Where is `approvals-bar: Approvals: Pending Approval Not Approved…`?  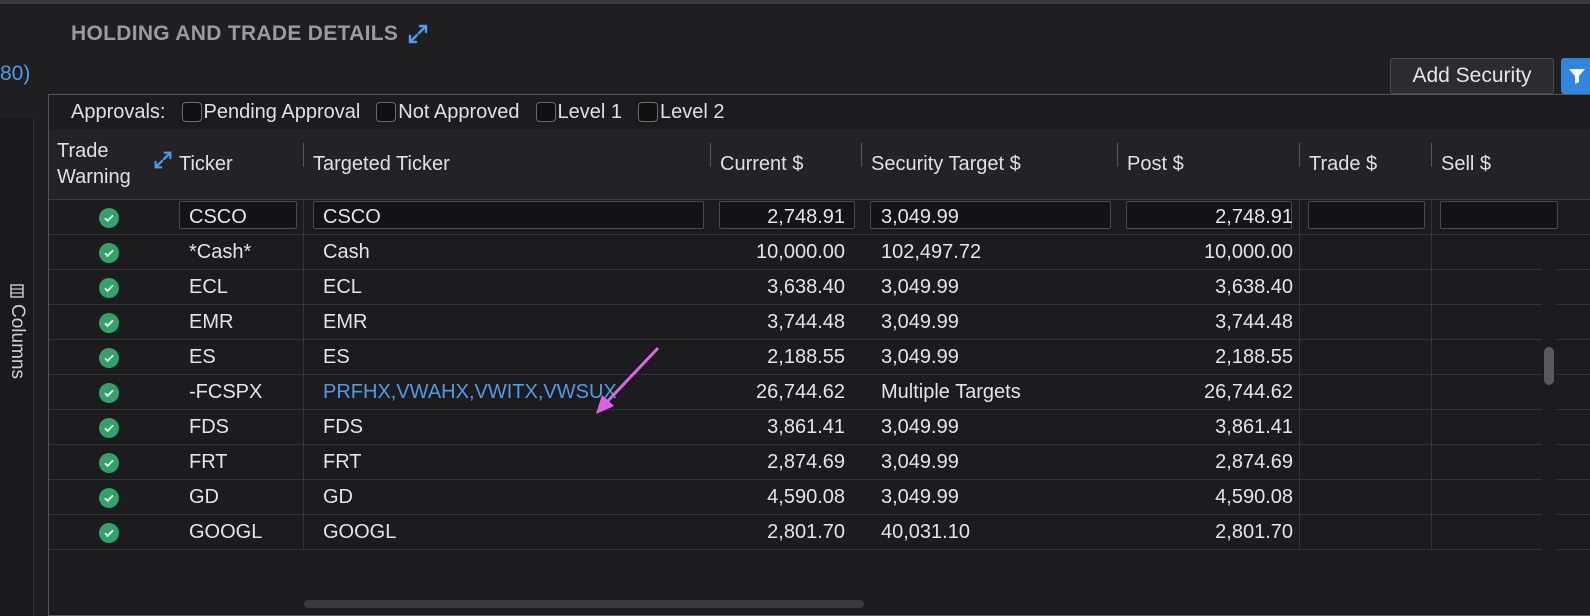 approvals-bar: Approvals: Pending Approval Not Approved… is located at coordinates (819, 112).